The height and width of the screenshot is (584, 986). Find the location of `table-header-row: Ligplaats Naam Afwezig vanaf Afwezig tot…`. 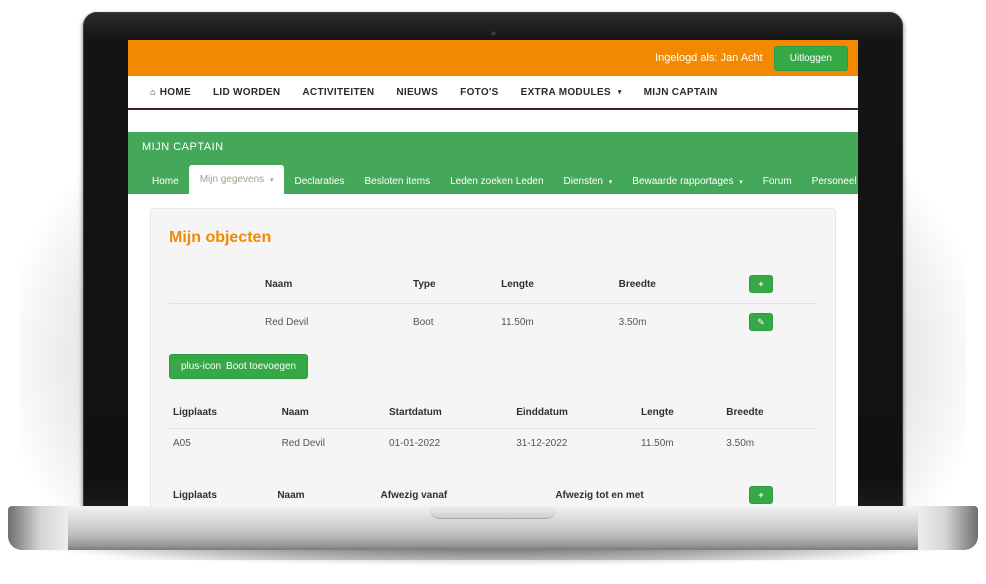

table-header-row: Ligplaats Naam Afwezig vanaf Afwezig tot… is located at coordinates (493, 493).